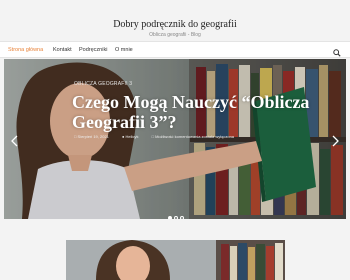  I want to click on slide-category: OBLICZA GEOGRAFII 3, so click(103, 84).